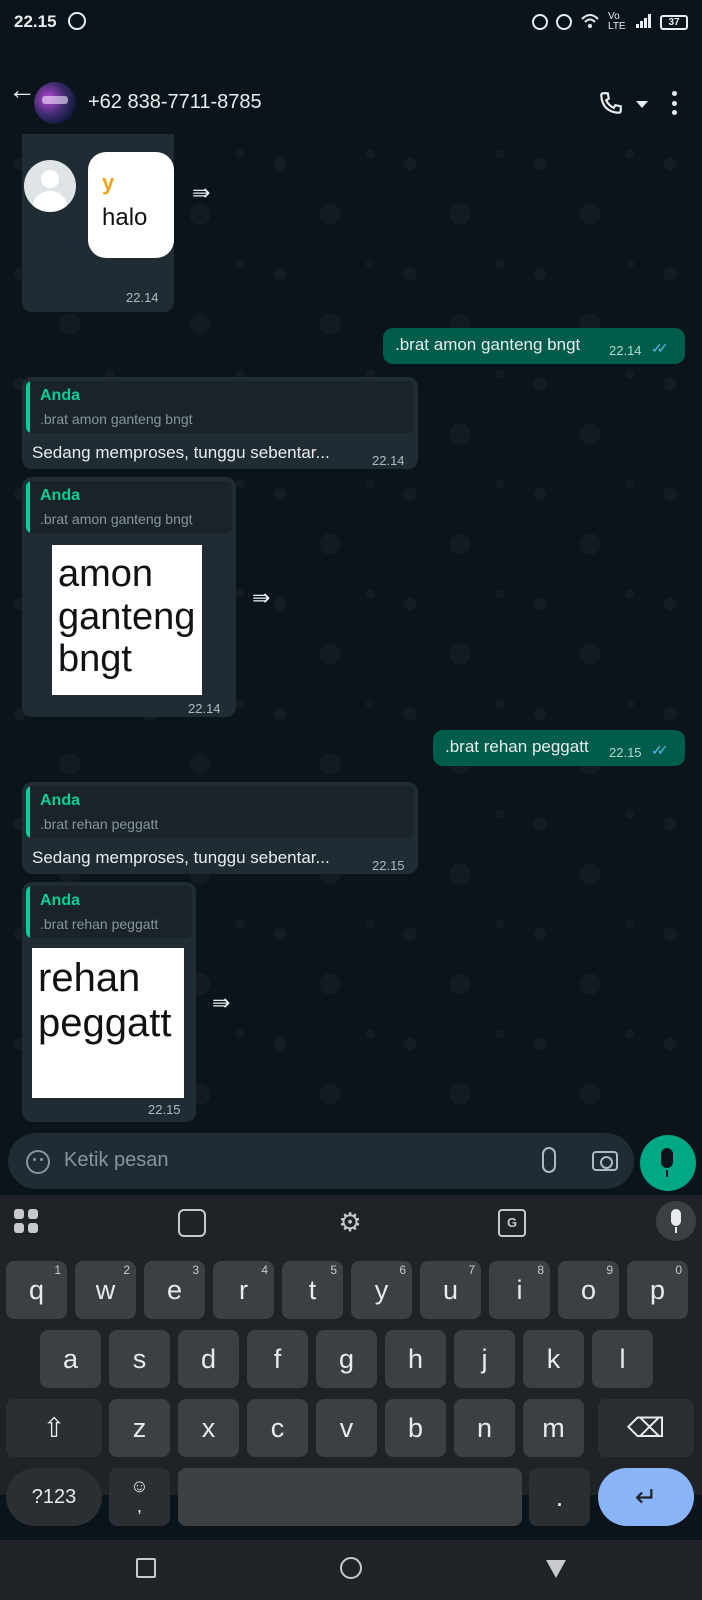 This screenshot has width=702, height=1600. What do you see at coordinates (139, 1506) in the screenshot?
I see `comma-label: ,` at bounding box center [139, 1506].